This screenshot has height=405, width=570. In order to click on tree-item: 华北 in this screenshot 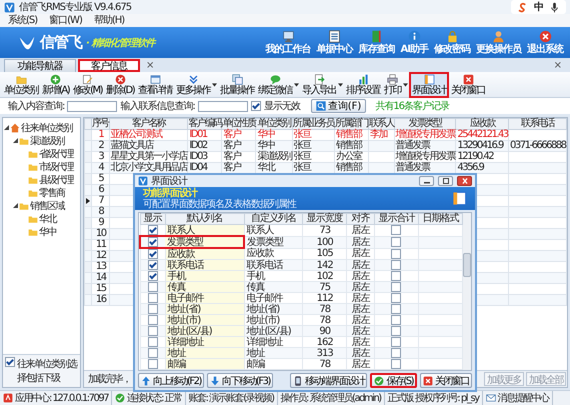, I will do `click(47, 219)`.